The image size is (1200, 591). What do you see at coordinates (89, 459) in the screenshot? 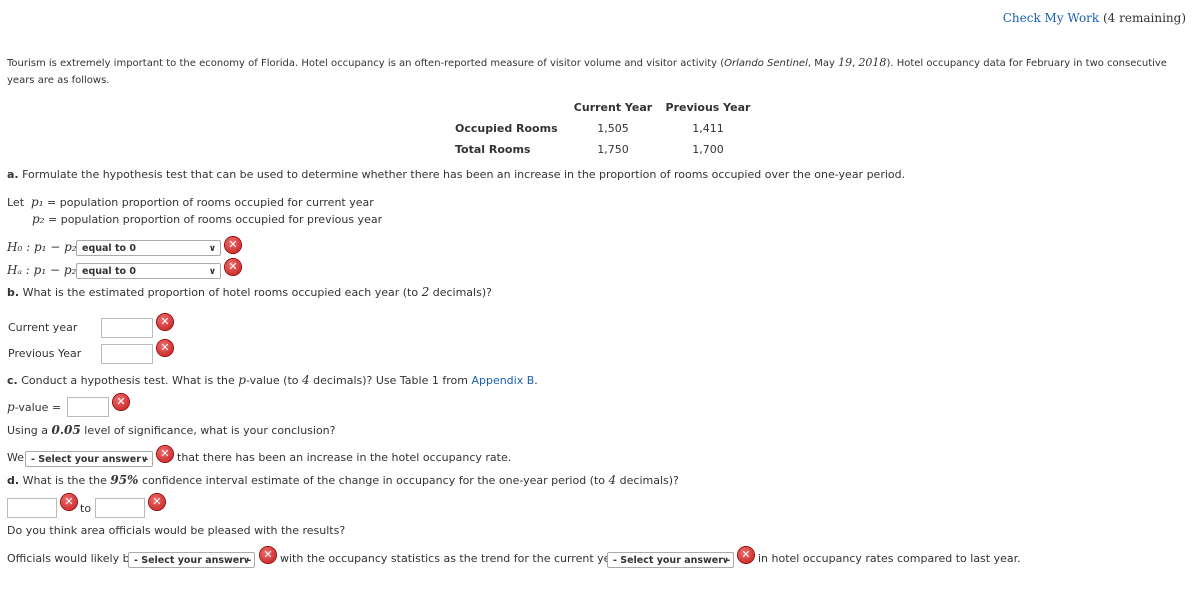
I see `conclusion-select: - Select your answer - ∨` at bounding box center [89, 459].